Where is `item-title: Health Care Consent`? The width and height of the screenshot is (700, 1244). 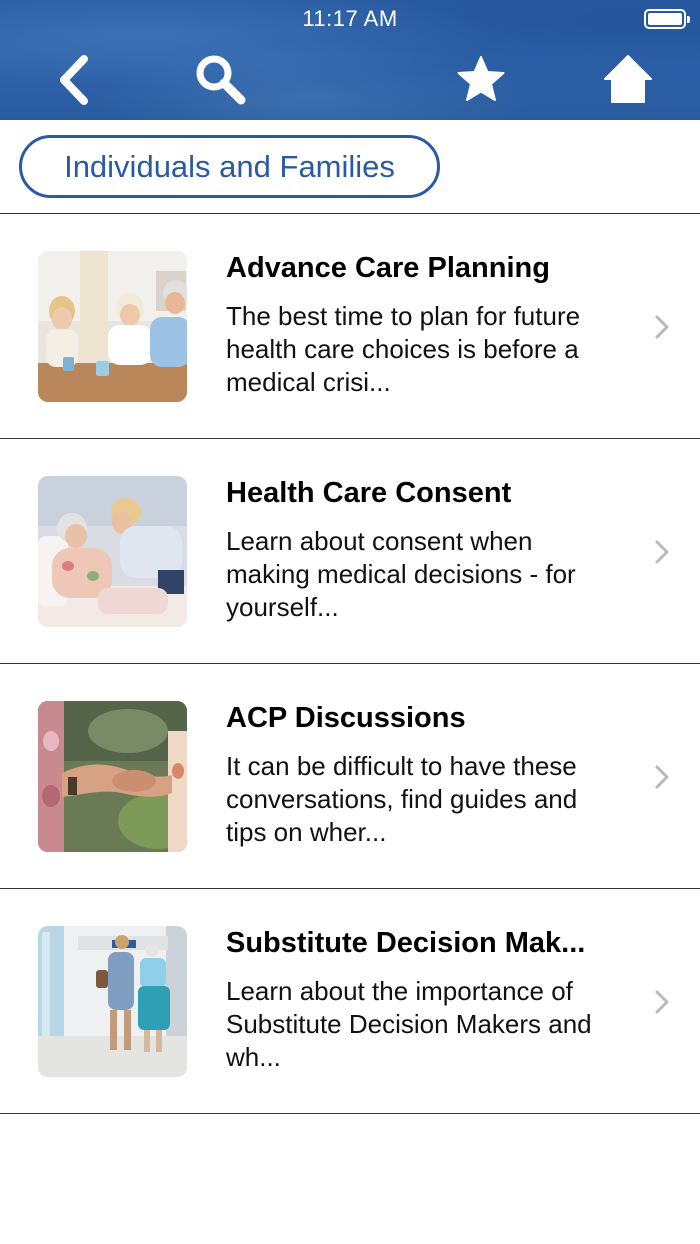
item-title: Health Care Consent is located at coordinates (369, 493).